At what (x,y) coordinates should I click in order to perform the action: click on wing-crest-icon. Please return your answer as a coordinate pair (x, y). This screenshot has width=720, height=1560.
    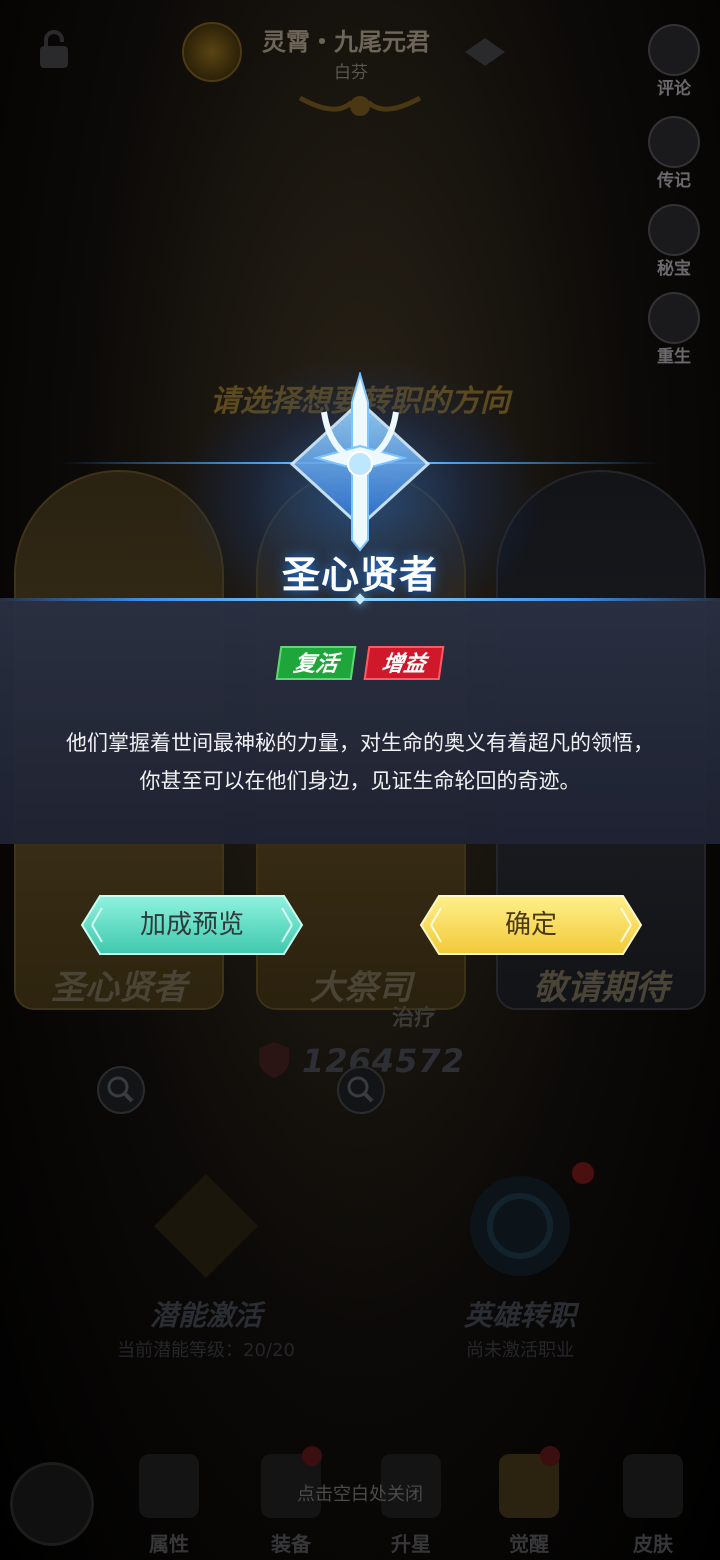
    Looking at the image, I should click on (360, 105).